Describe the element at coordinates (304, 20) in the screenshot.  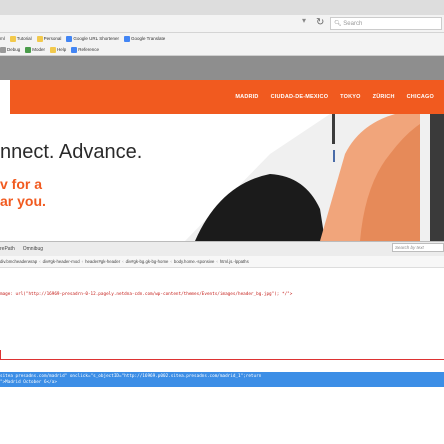
I see `url-dropdown-icon: ▾` at that location.